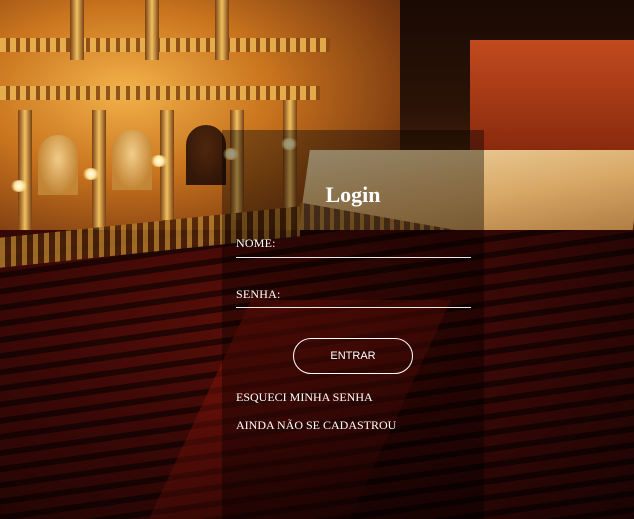  What do you see at coordinates (376, 243) in the screenshot?
I see `name-input` at bounding box center [376, 243].